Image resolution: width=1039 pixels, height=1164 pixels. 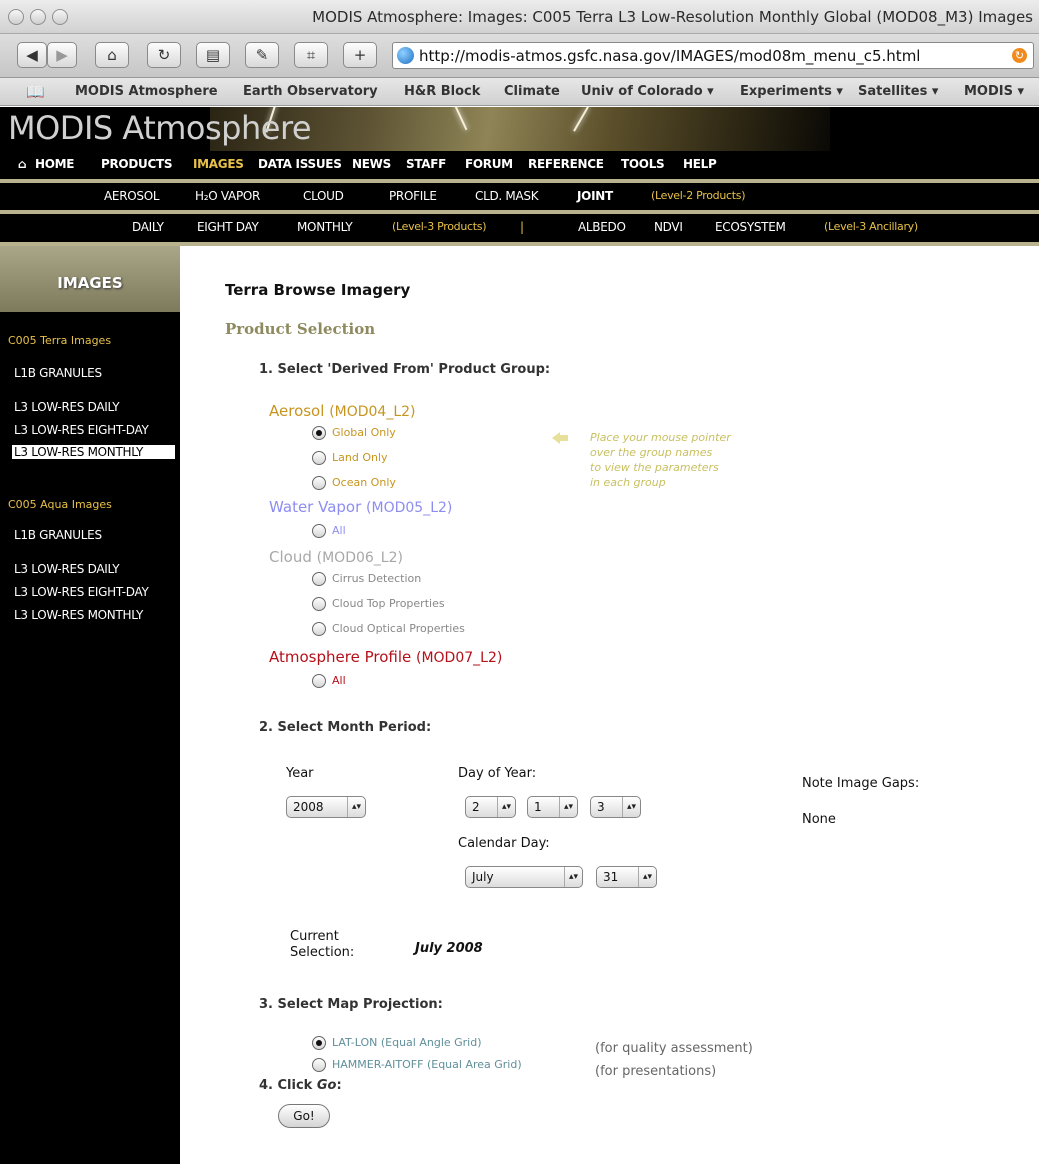 I want to click on nav-help: HELP, so click(x=700, y=164).